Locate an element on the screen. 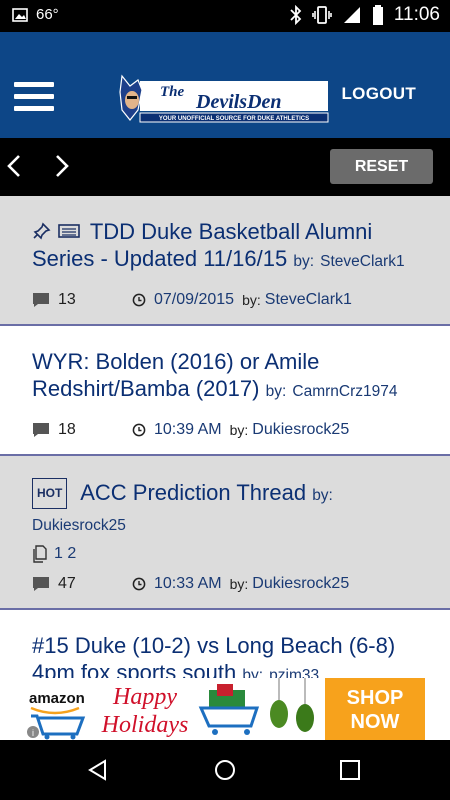 The image size is (450, 800). ad-line1: Happy is located at coordinates (144, 697).